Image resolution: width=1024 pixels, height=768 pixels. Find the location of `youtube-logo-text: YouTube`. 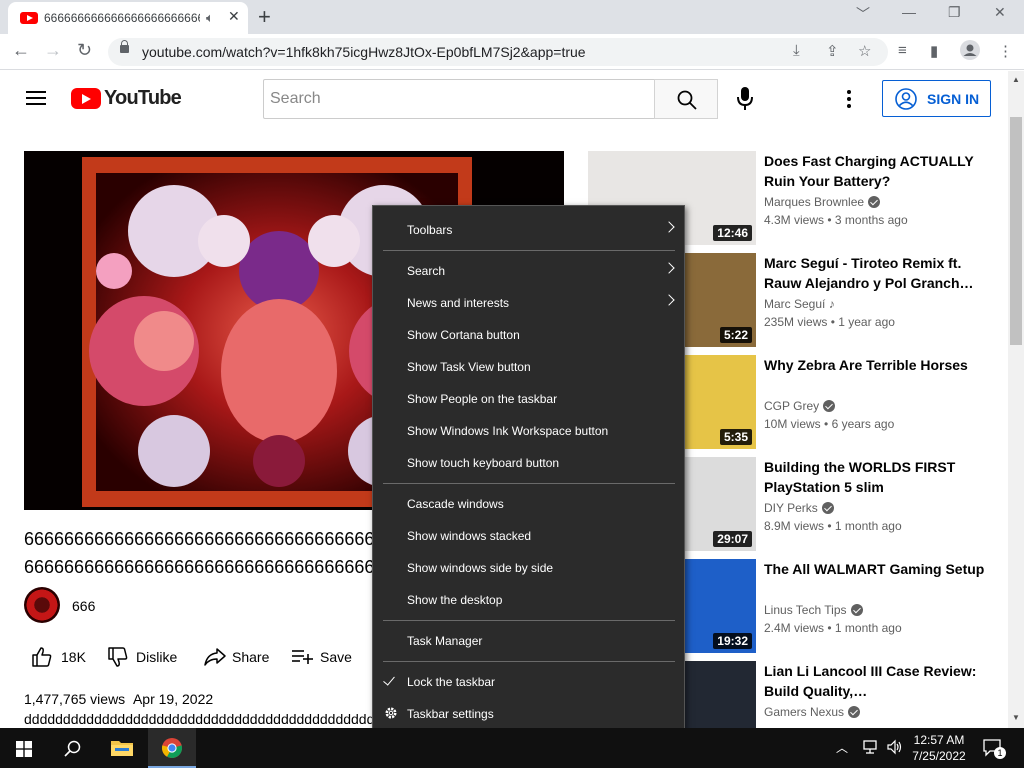

youtube-logo-text: YouTube is located at coordinates (143, 98).